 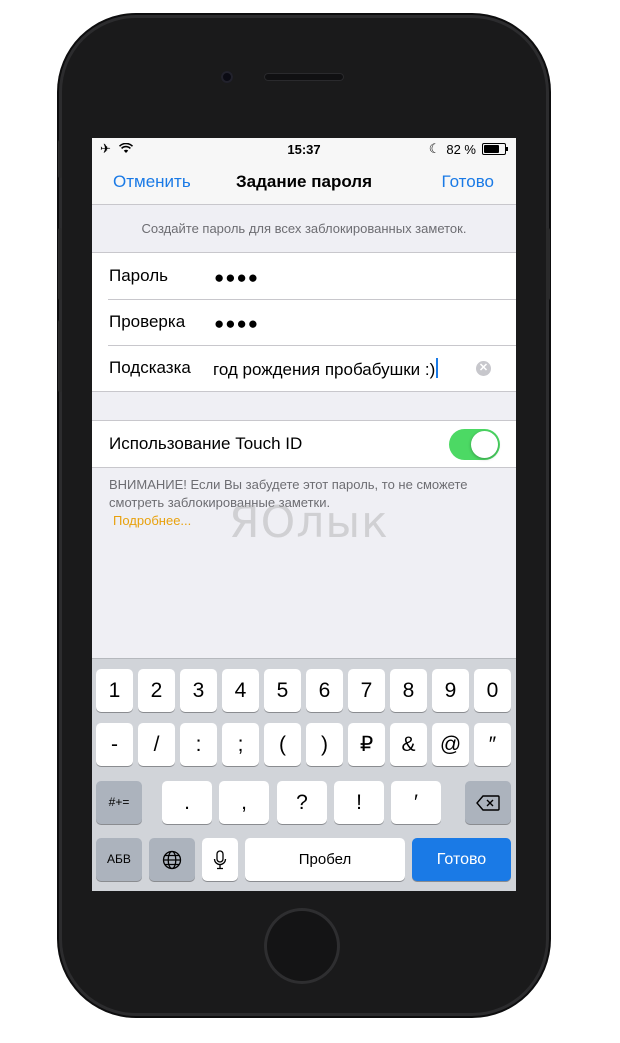 What do you see at coordinates (450, 690) in the screenshot?
I see `key-9: 9` at bounding box center [450, 690].